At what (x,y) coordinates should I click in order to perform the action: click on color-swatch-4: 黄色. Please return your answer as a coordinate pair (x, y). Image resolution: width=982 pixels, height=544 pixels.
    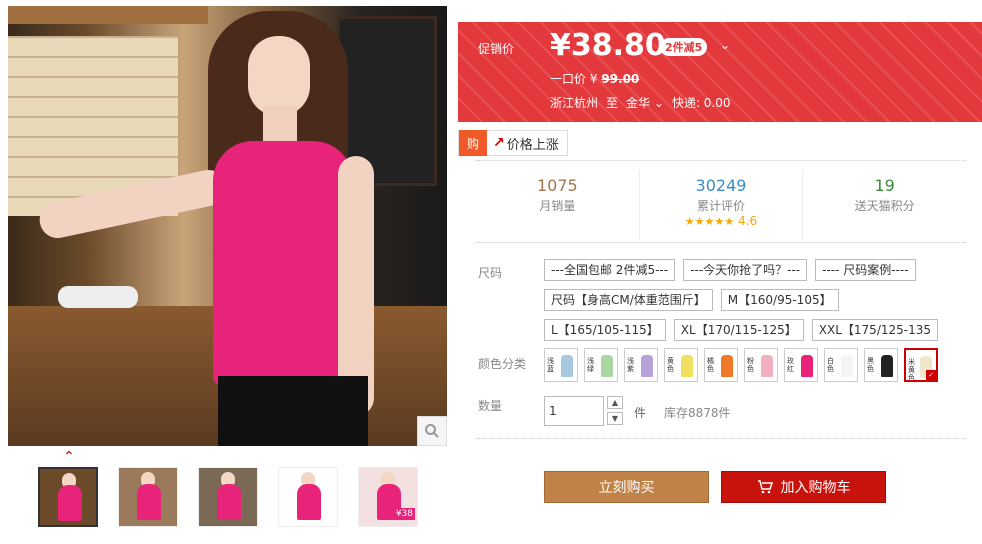
    Looking at the image, I should click on (681, 365).